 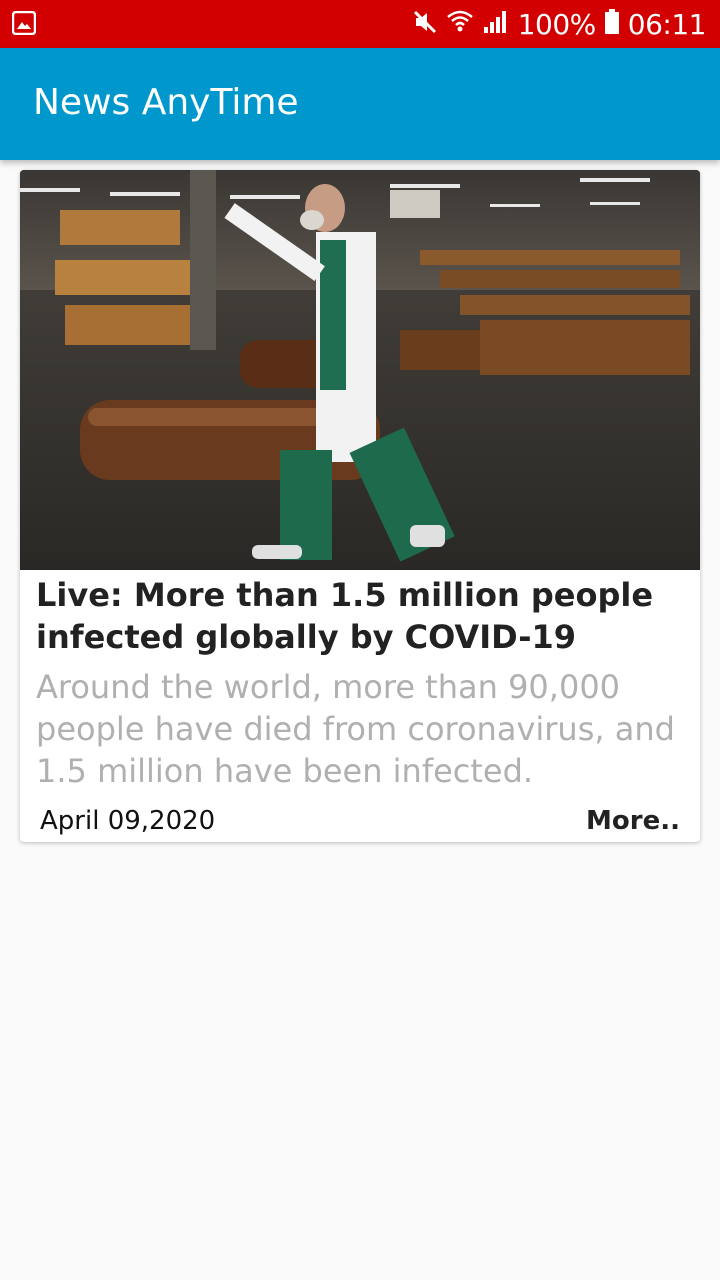 I want to click on image-notification-icon, so click(x=24, y=23).